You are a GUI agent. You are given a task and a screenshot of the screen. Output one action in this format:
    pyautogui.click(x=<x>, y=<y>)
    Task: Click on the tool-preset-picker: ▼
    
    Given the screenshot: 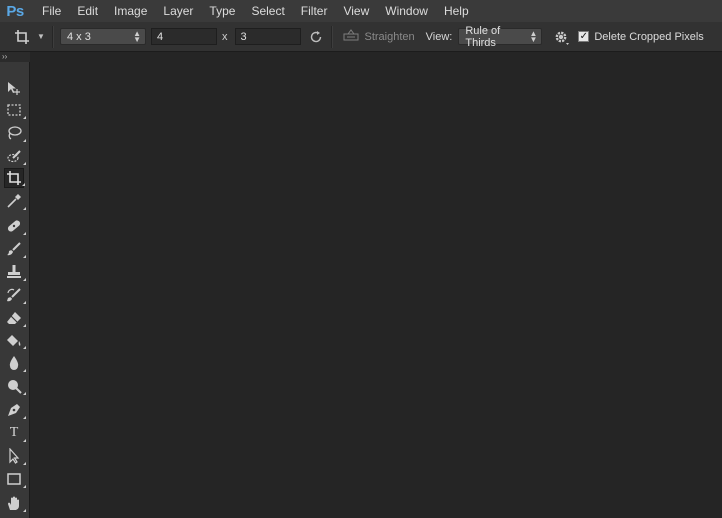 What is the action you would take?
    pyautogui.click(x=26, y=37)
    